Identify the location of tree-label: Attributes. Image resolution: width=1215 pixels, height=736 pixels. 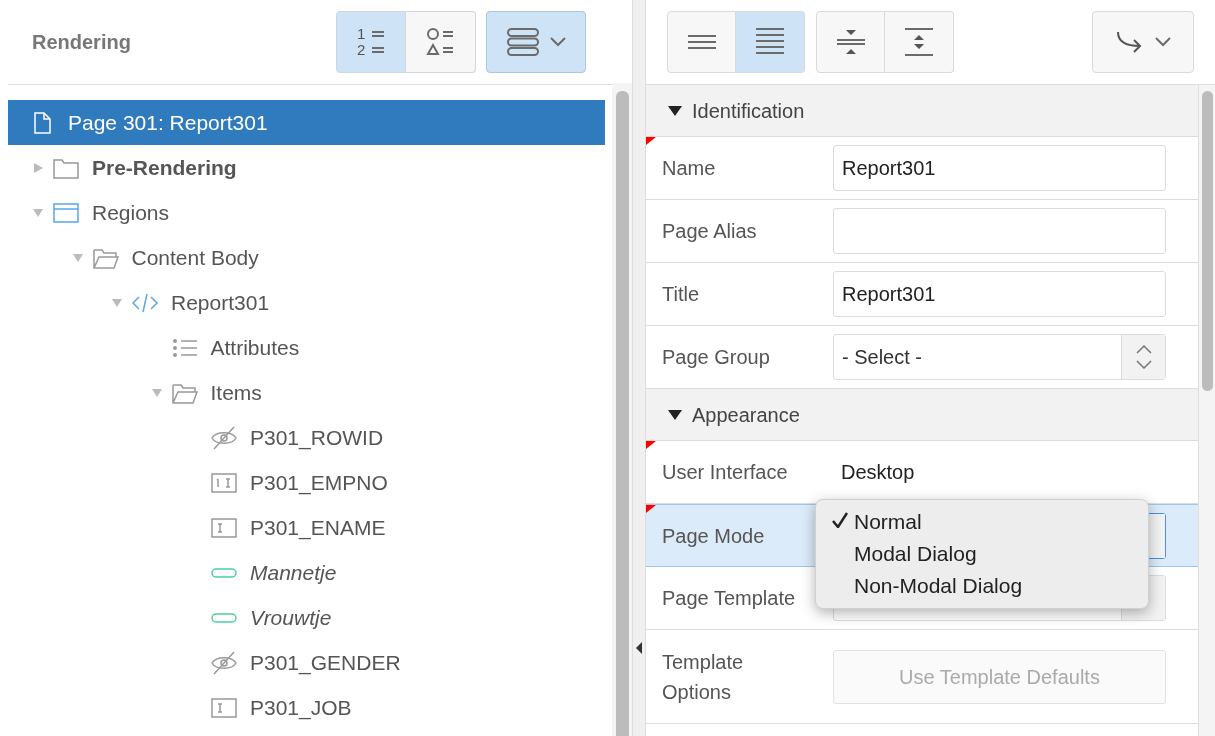
(255, 347).